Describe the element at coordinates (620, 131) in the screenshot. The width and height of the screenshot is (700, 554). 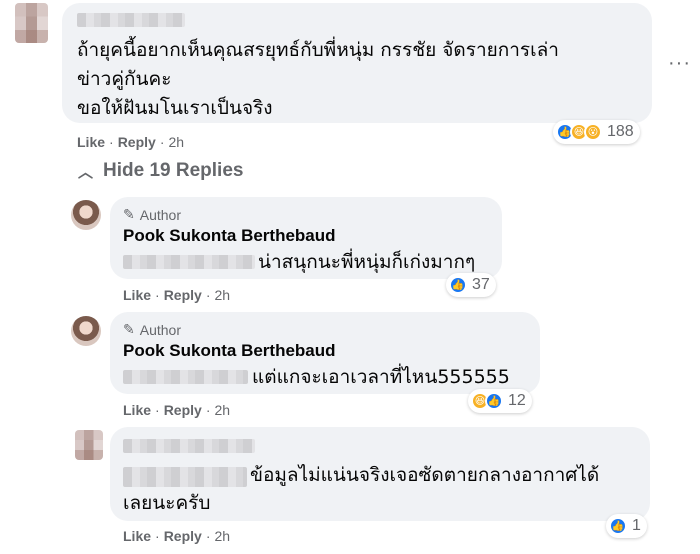
I see `reaction-count: 188` at that location.